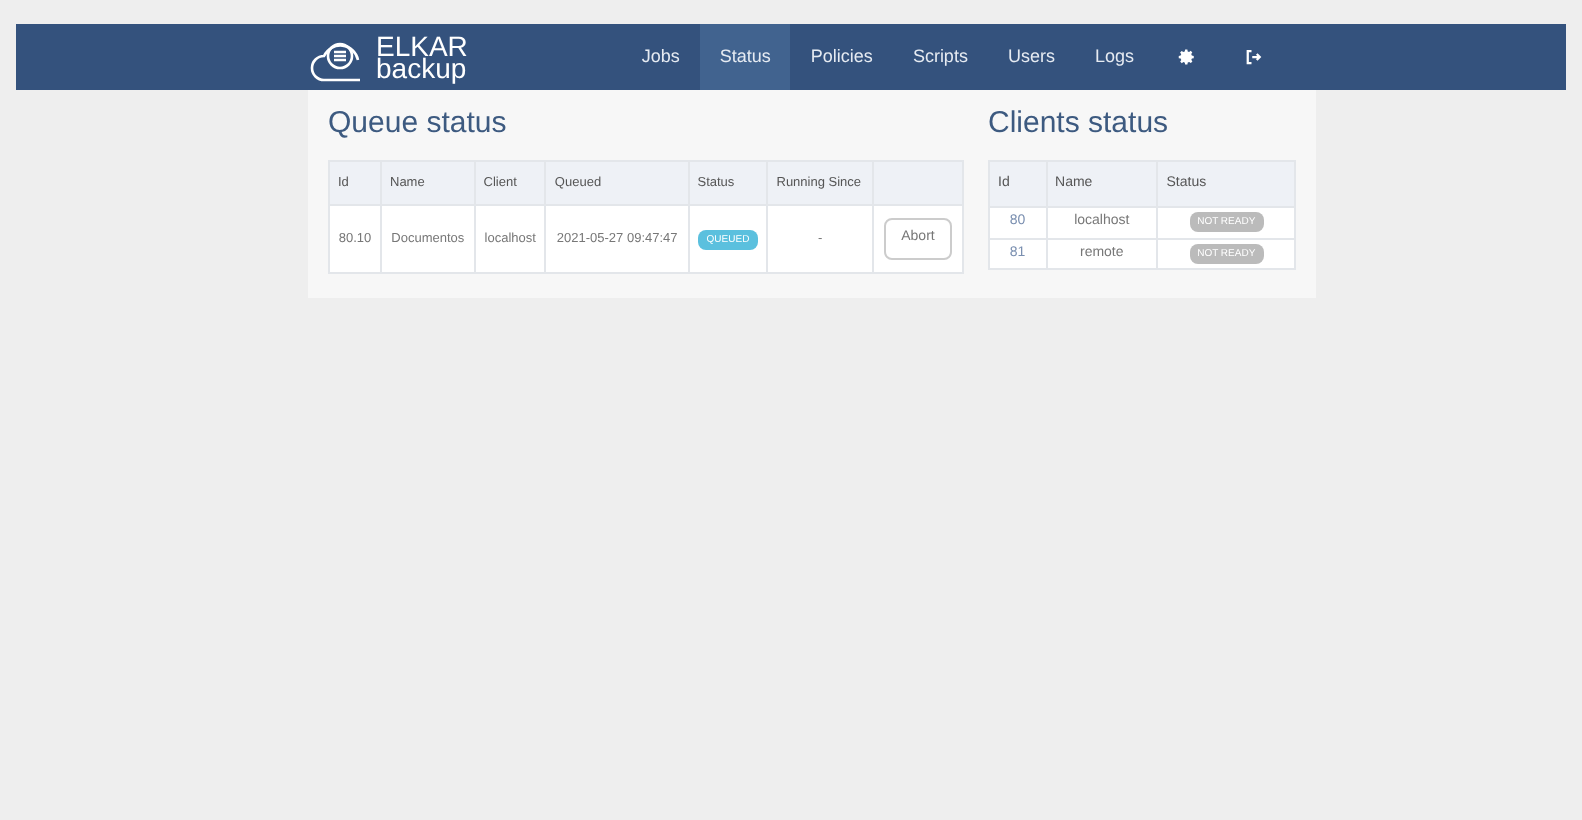 This screenshot has height=820, width=1582. Describe the element at coordinates (422, 68) in the screenshot. I see `logo-subtitle: backup` at that location.